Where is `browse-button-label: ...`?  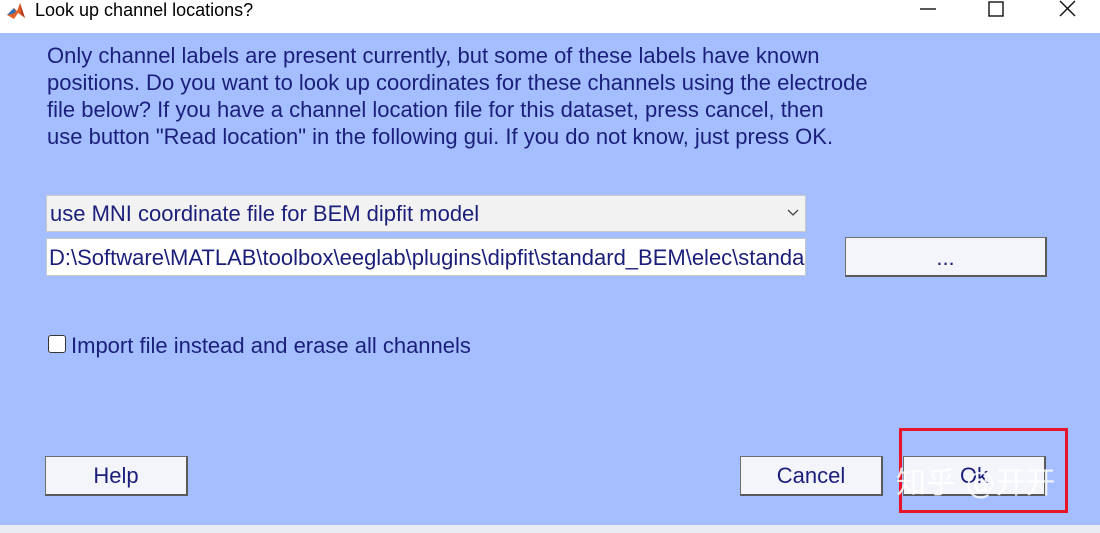
browse-button-label: ... is located at coordinates (945, 257).